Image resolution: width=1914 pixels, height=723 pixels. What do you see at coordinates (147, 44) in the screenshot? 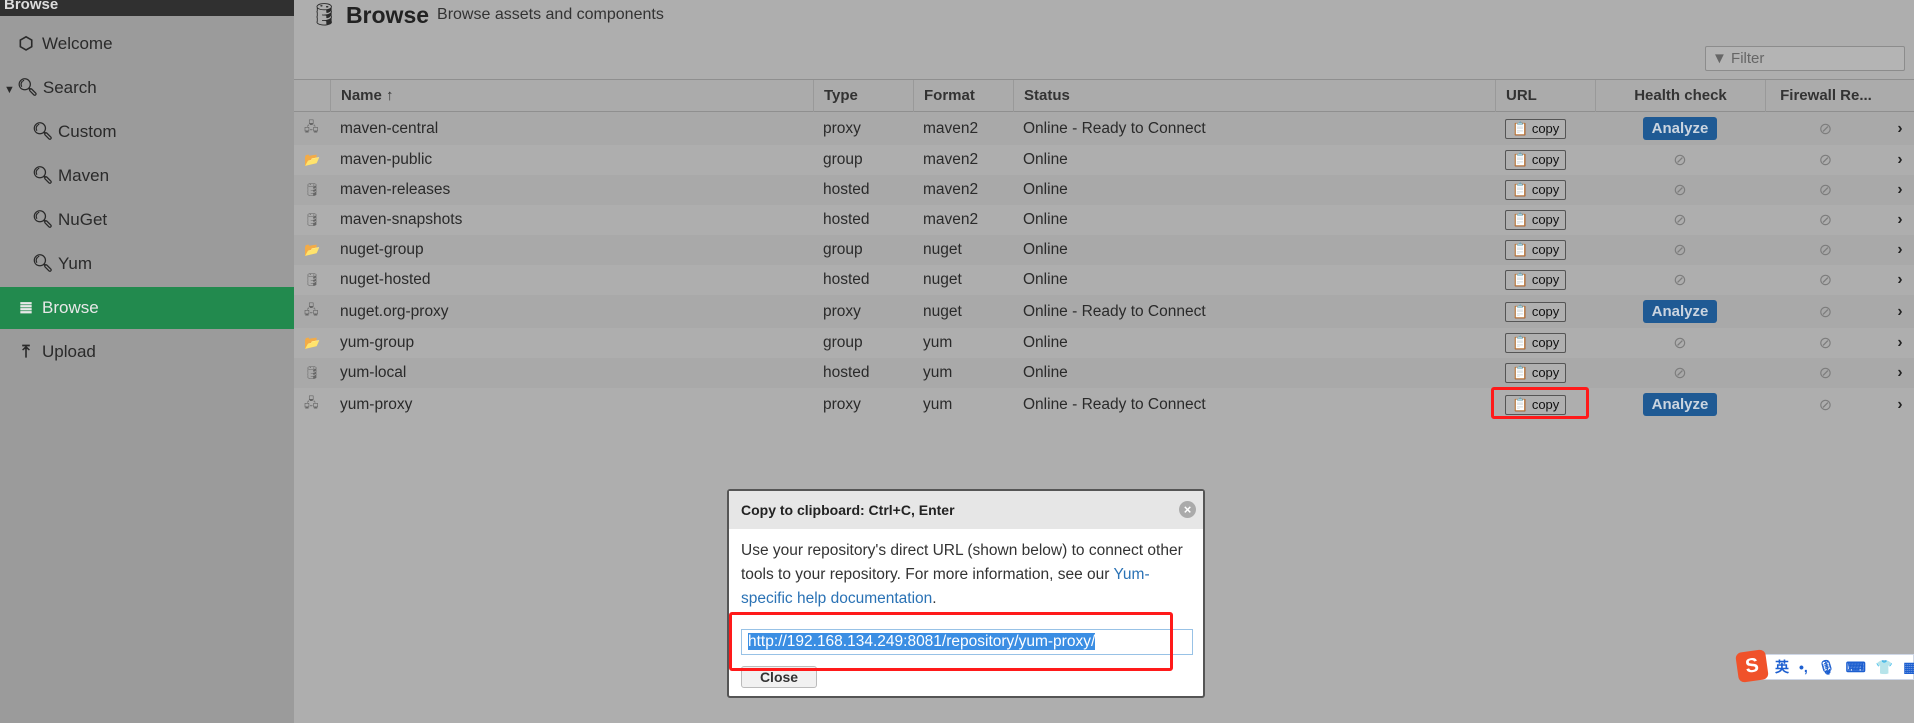
I see `sidebar-item-welcome: ⬡ Welcome` at bounding box center [147, 44].